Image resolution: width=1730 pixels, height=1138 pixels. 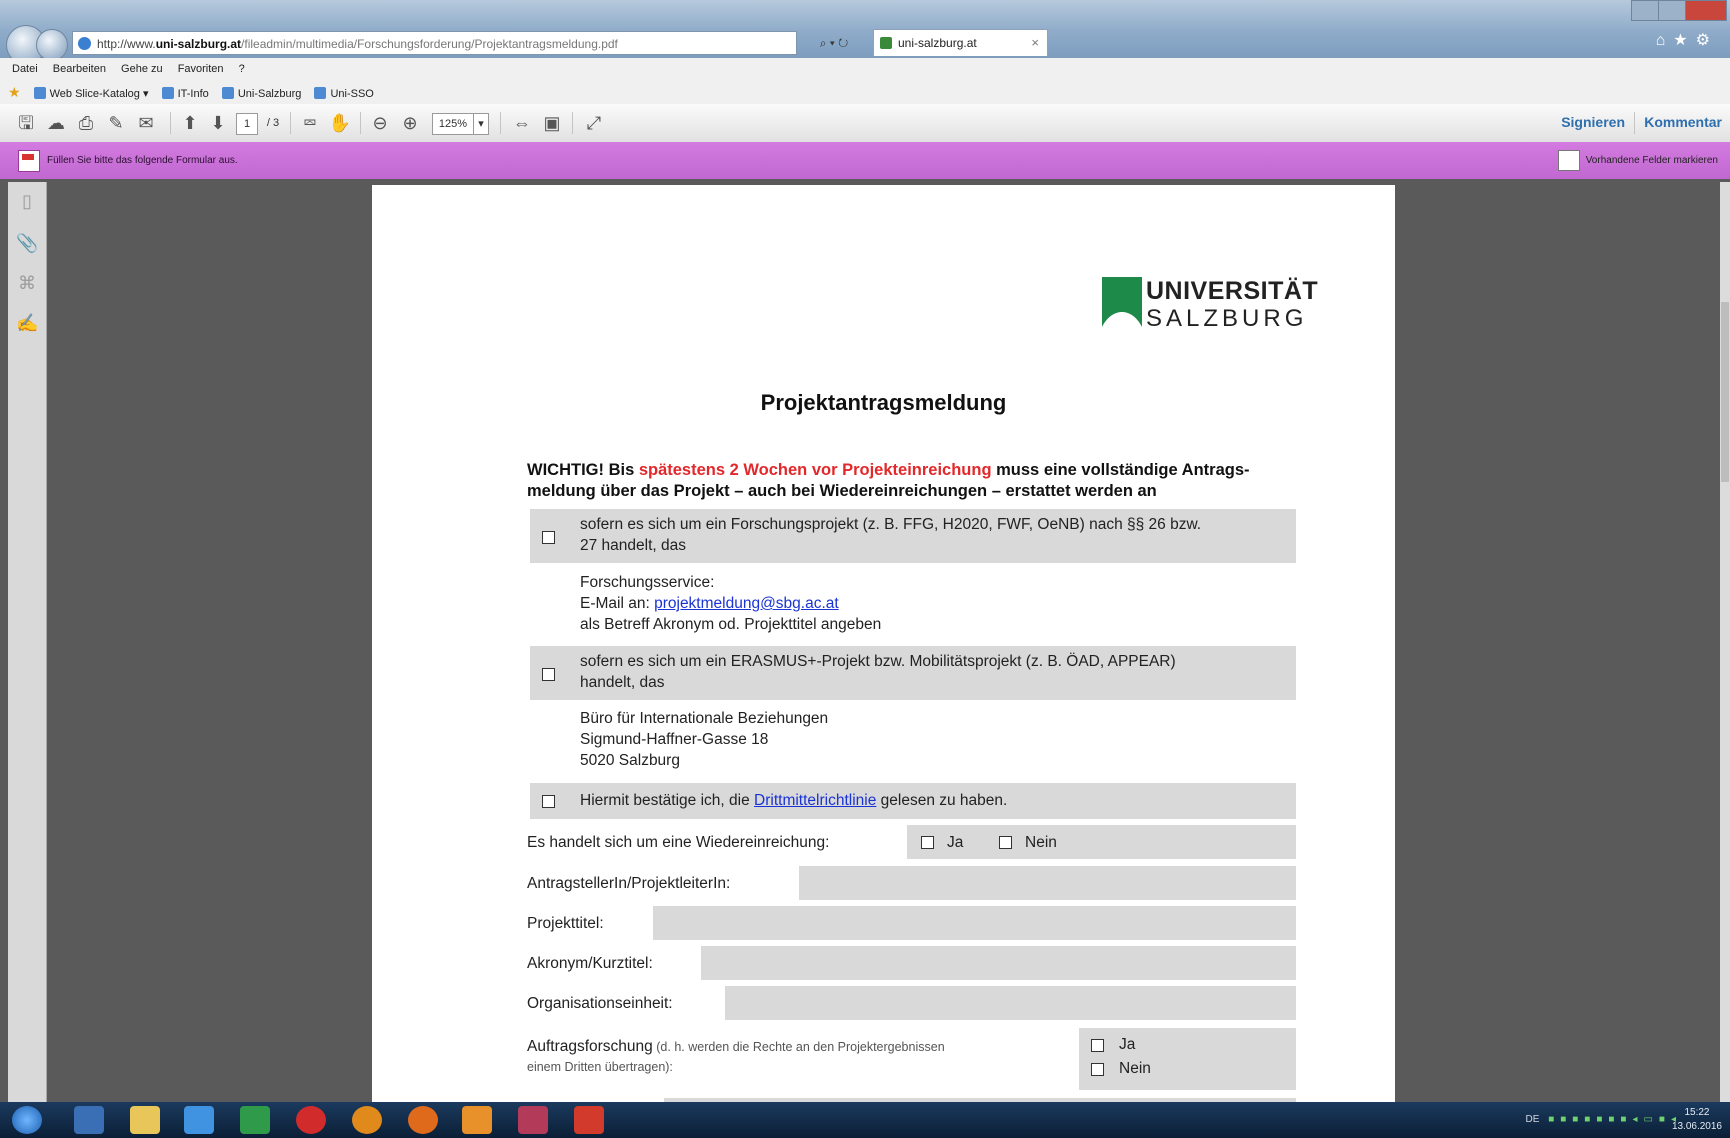 What do you see at coordinates (423, 1120) in the screenshot?
I see `firefox-icon` at bounding box center [423, 1120].